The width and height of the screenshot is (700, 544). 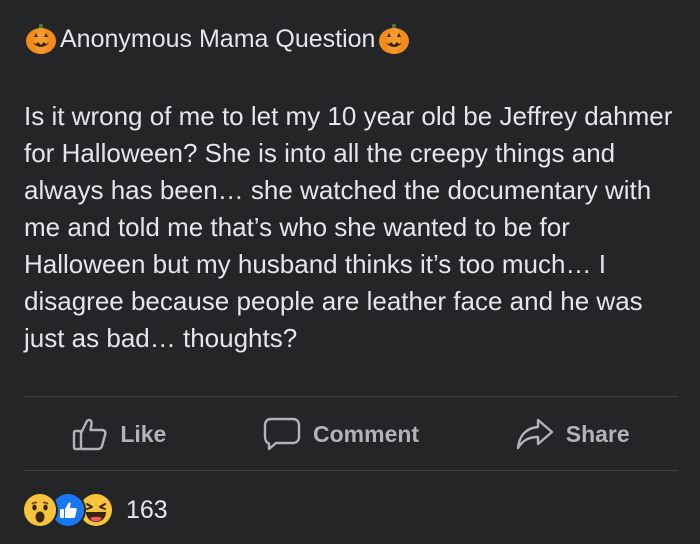 What do you see at coordinates (40, 510) in the screenshot?
I see `wow-emoji-icon` at bounding box center [40, 510].